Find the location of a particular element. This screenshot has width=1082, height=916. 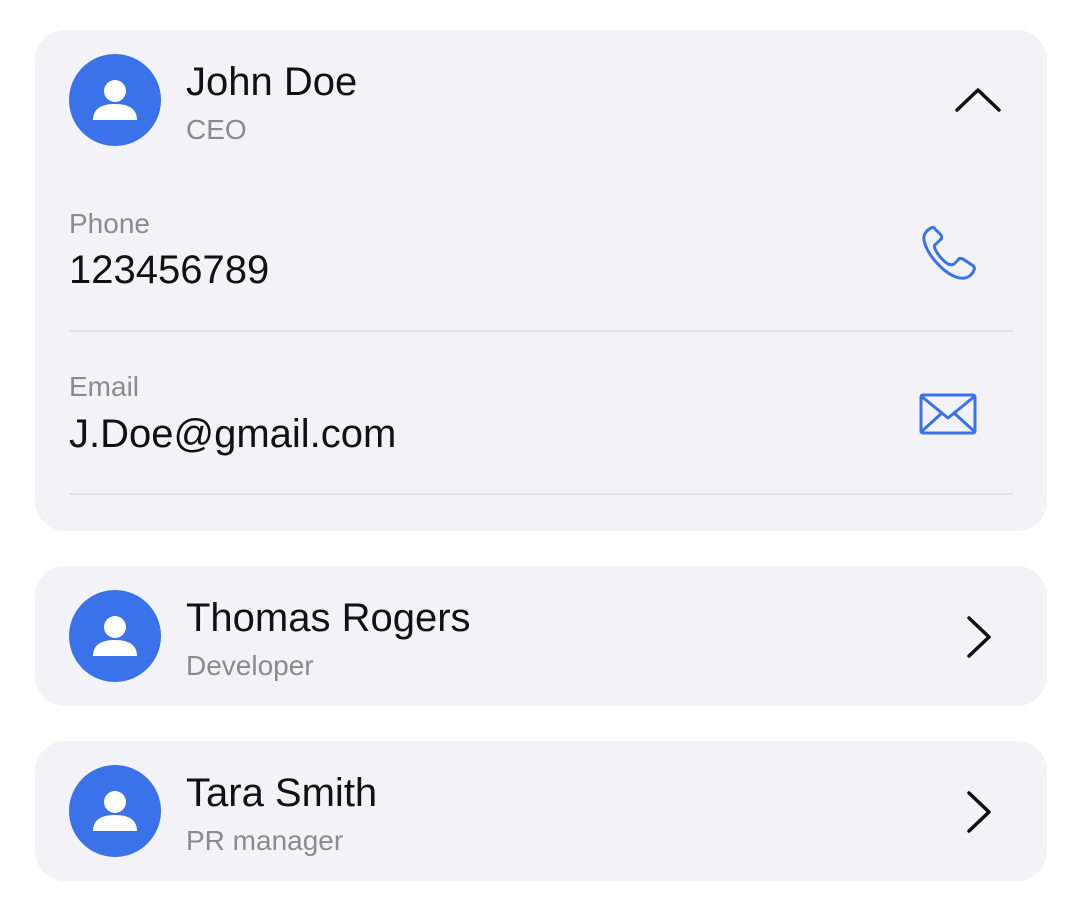

phone-value: 123456789 is located at coordinates (169, 270).